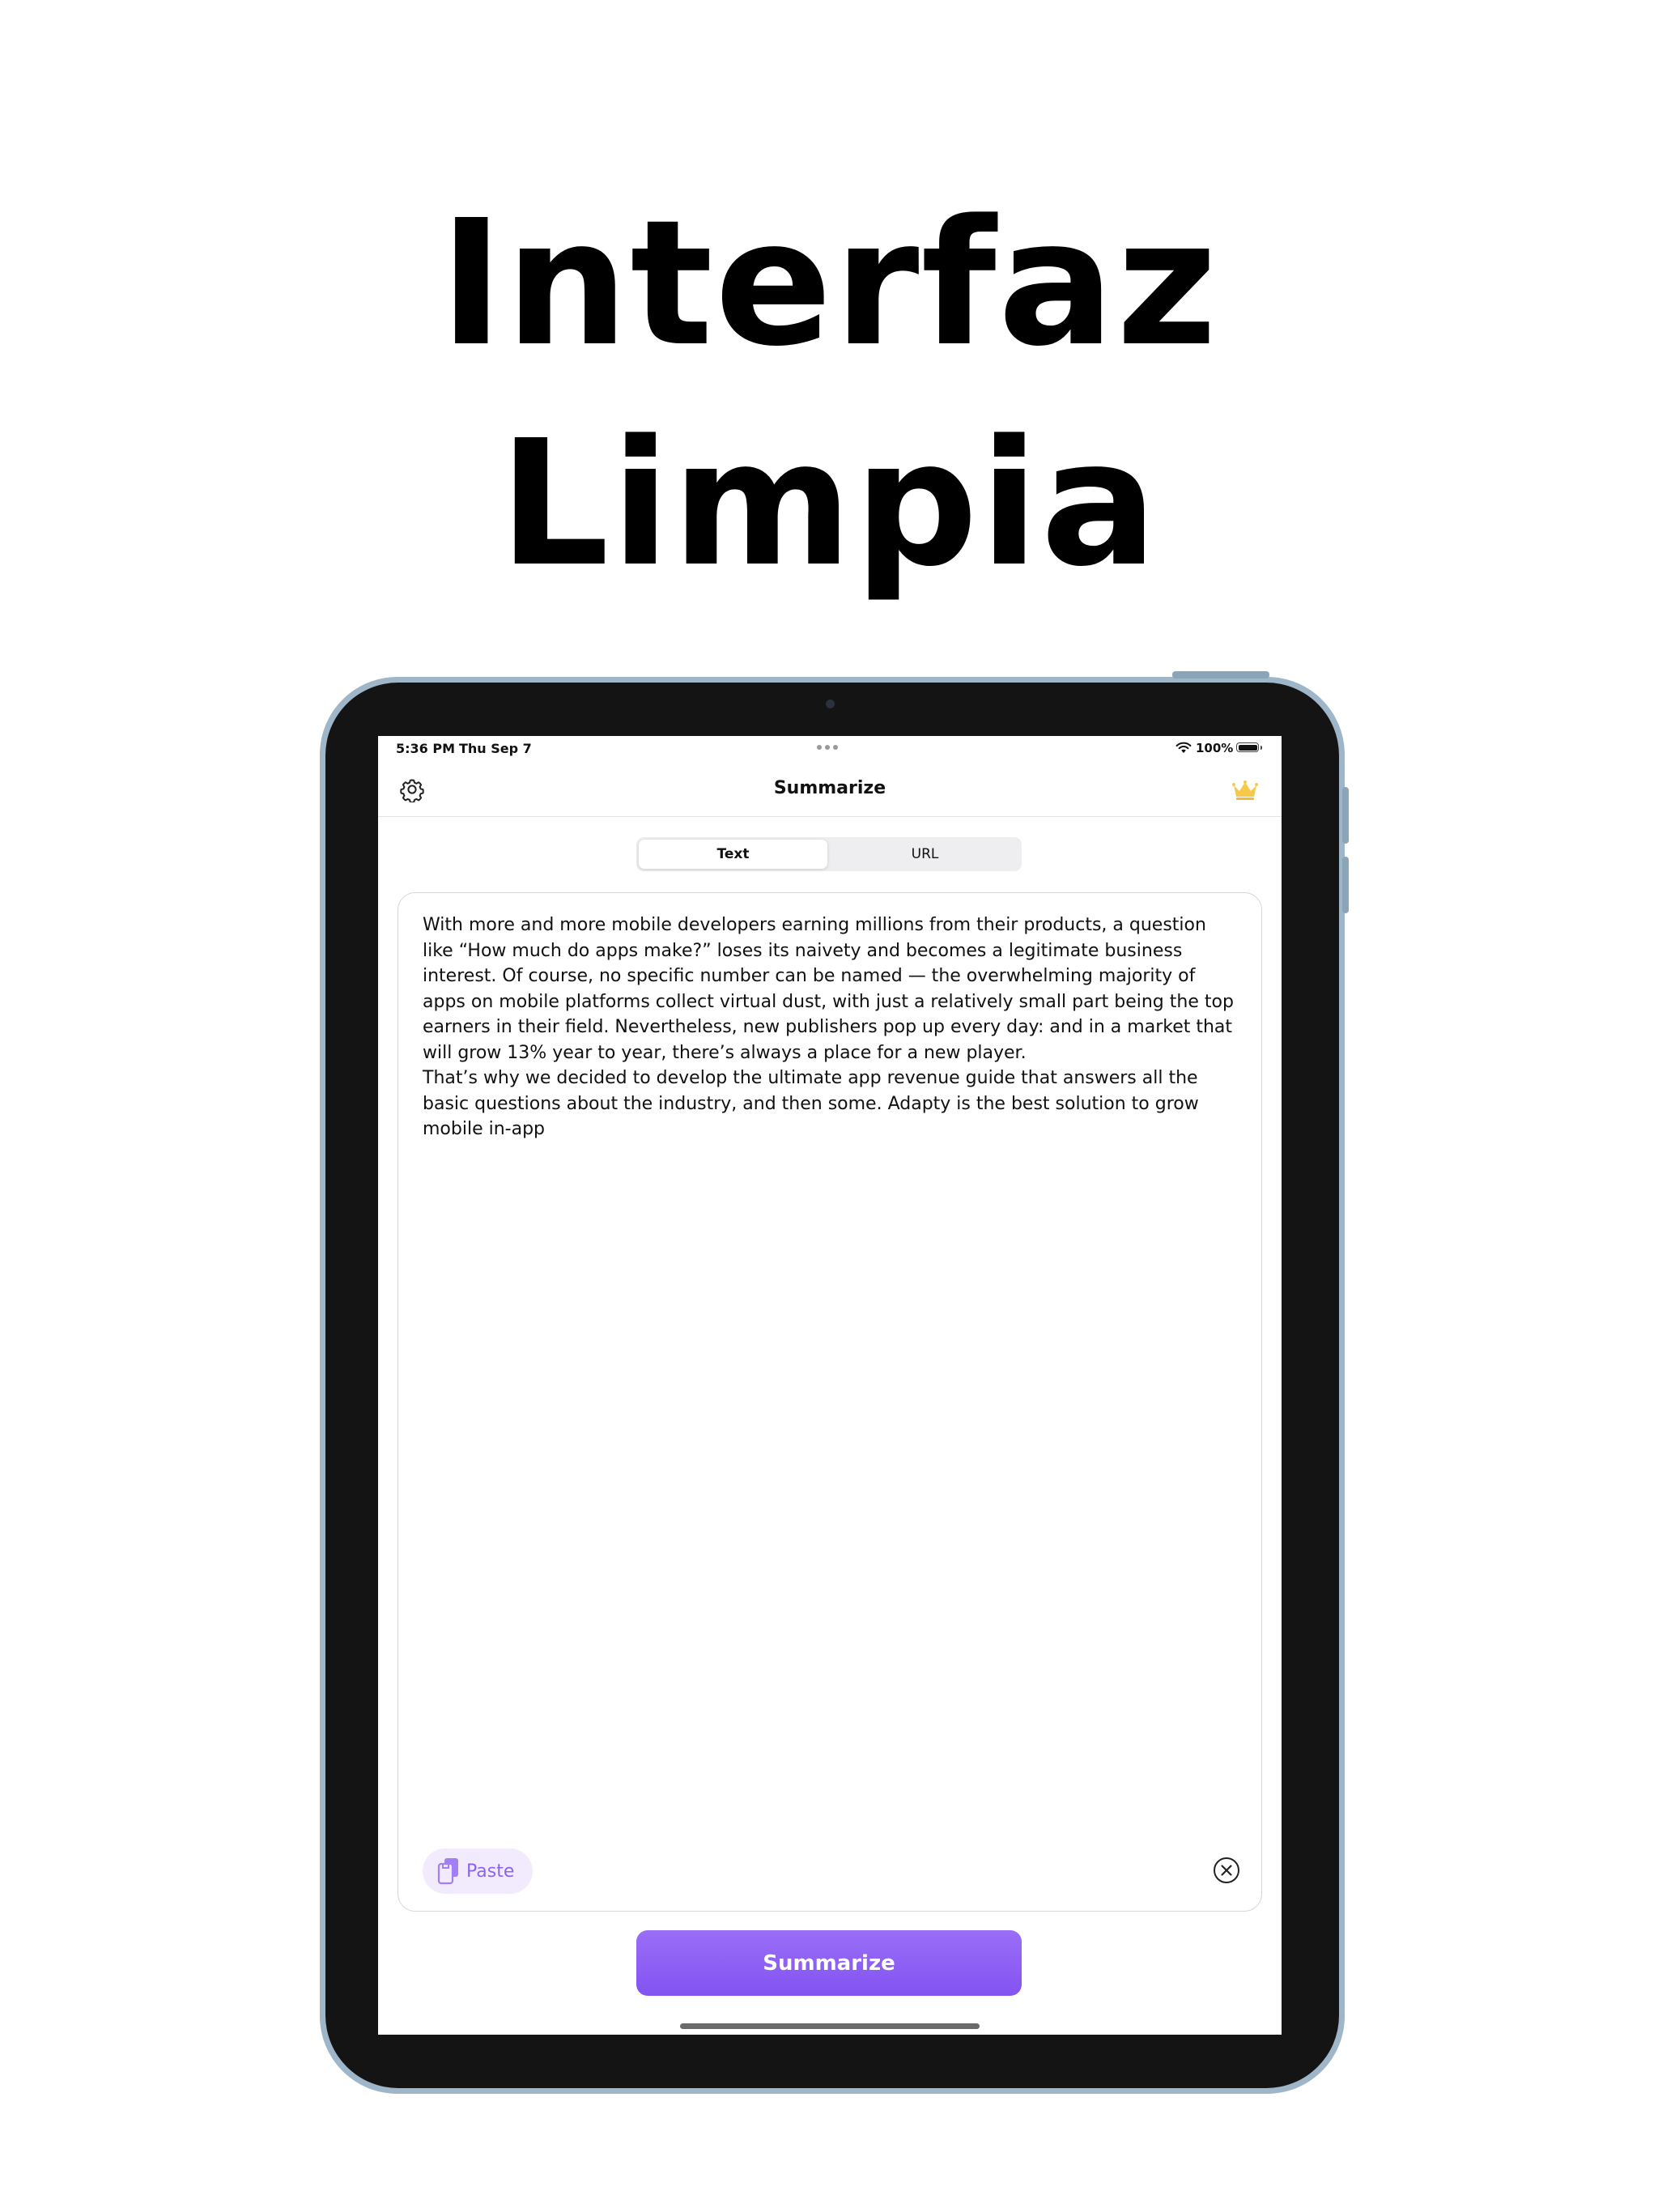 This screenshot has height=2212, width=1658. I want to click on paste-label: Paste, so click(490, 1872).